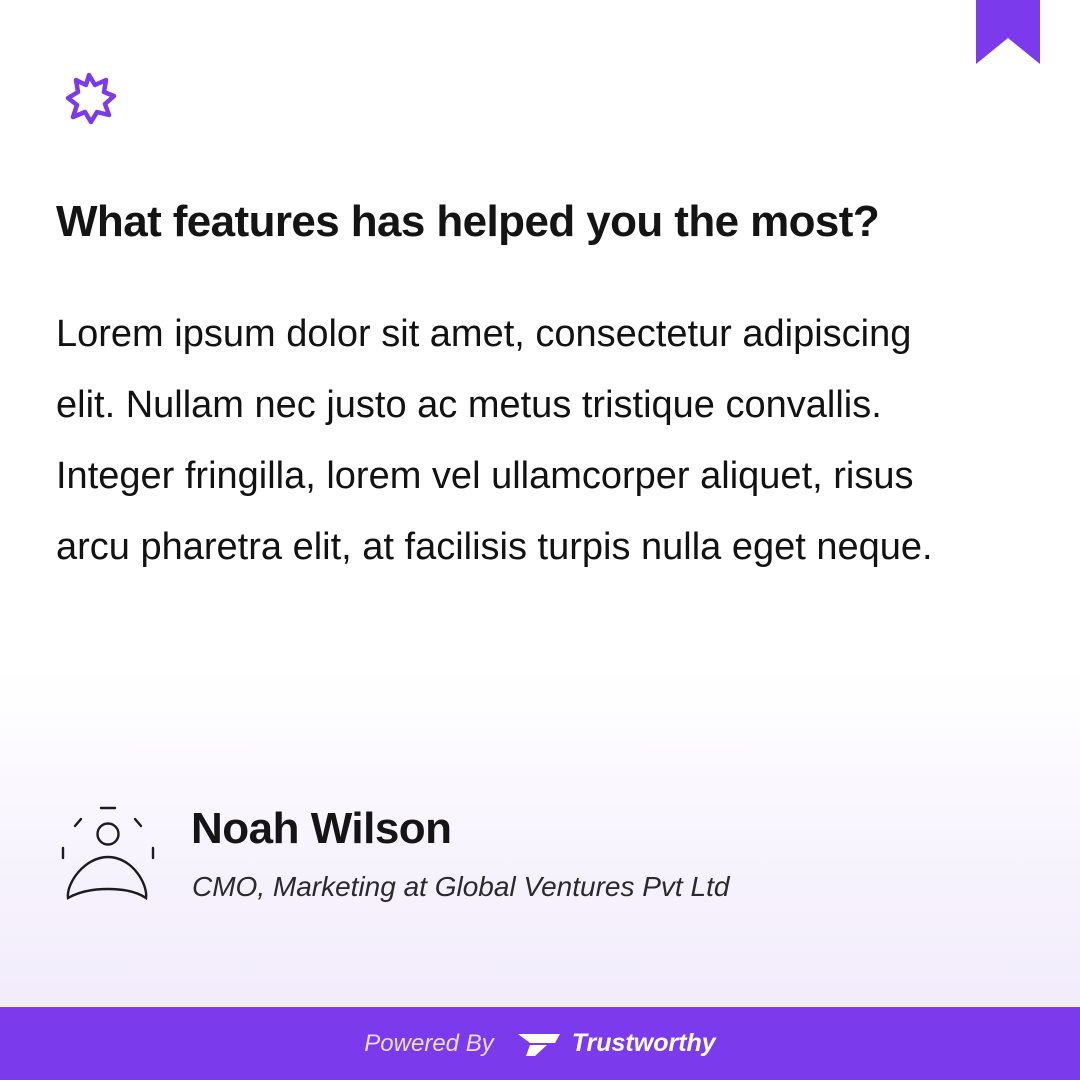  I want to click on trustworthy-logo-icon, so click(538, 1044).